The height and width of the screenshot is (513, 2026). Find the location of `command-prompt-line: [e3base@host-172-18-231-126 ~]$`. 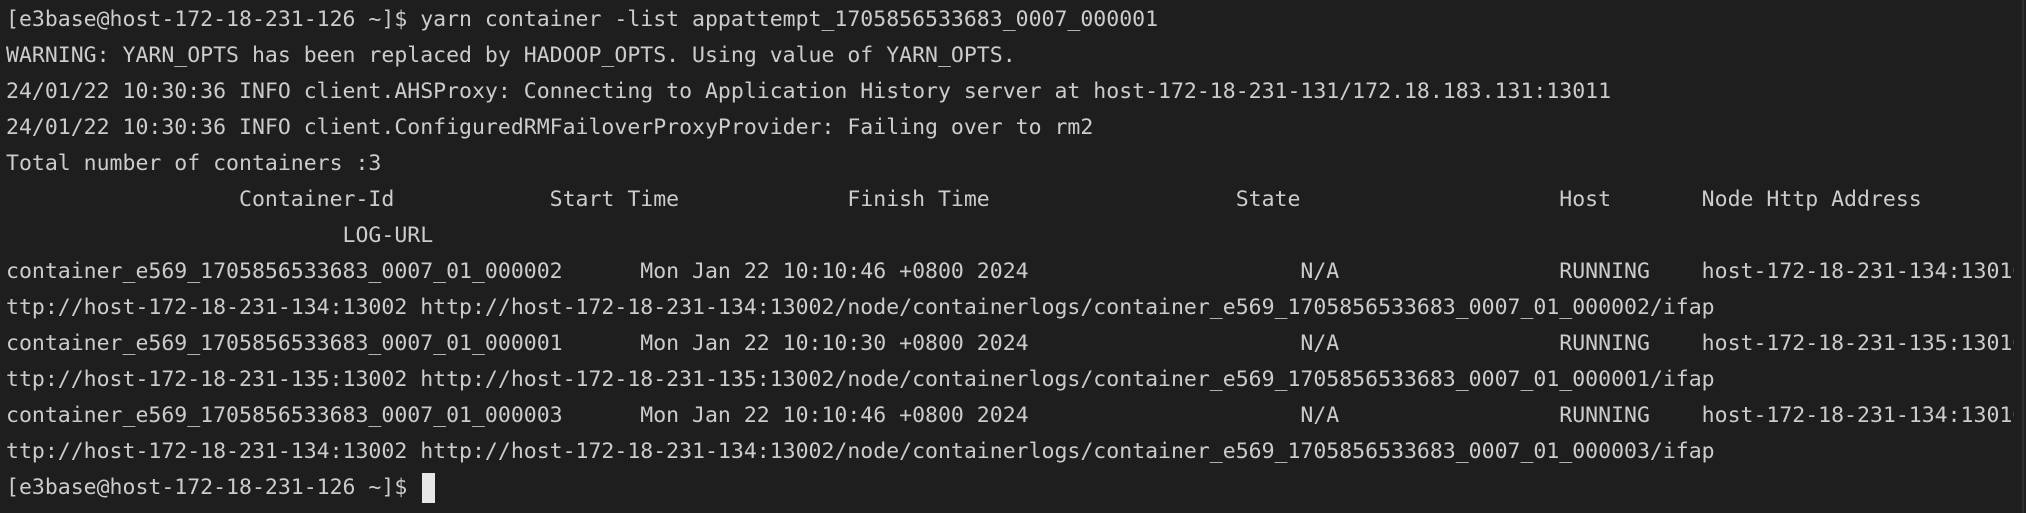

command-prompt-line: [e3base@host-172-18-231-126 ~]$ is located at coordinates (1016, 488).